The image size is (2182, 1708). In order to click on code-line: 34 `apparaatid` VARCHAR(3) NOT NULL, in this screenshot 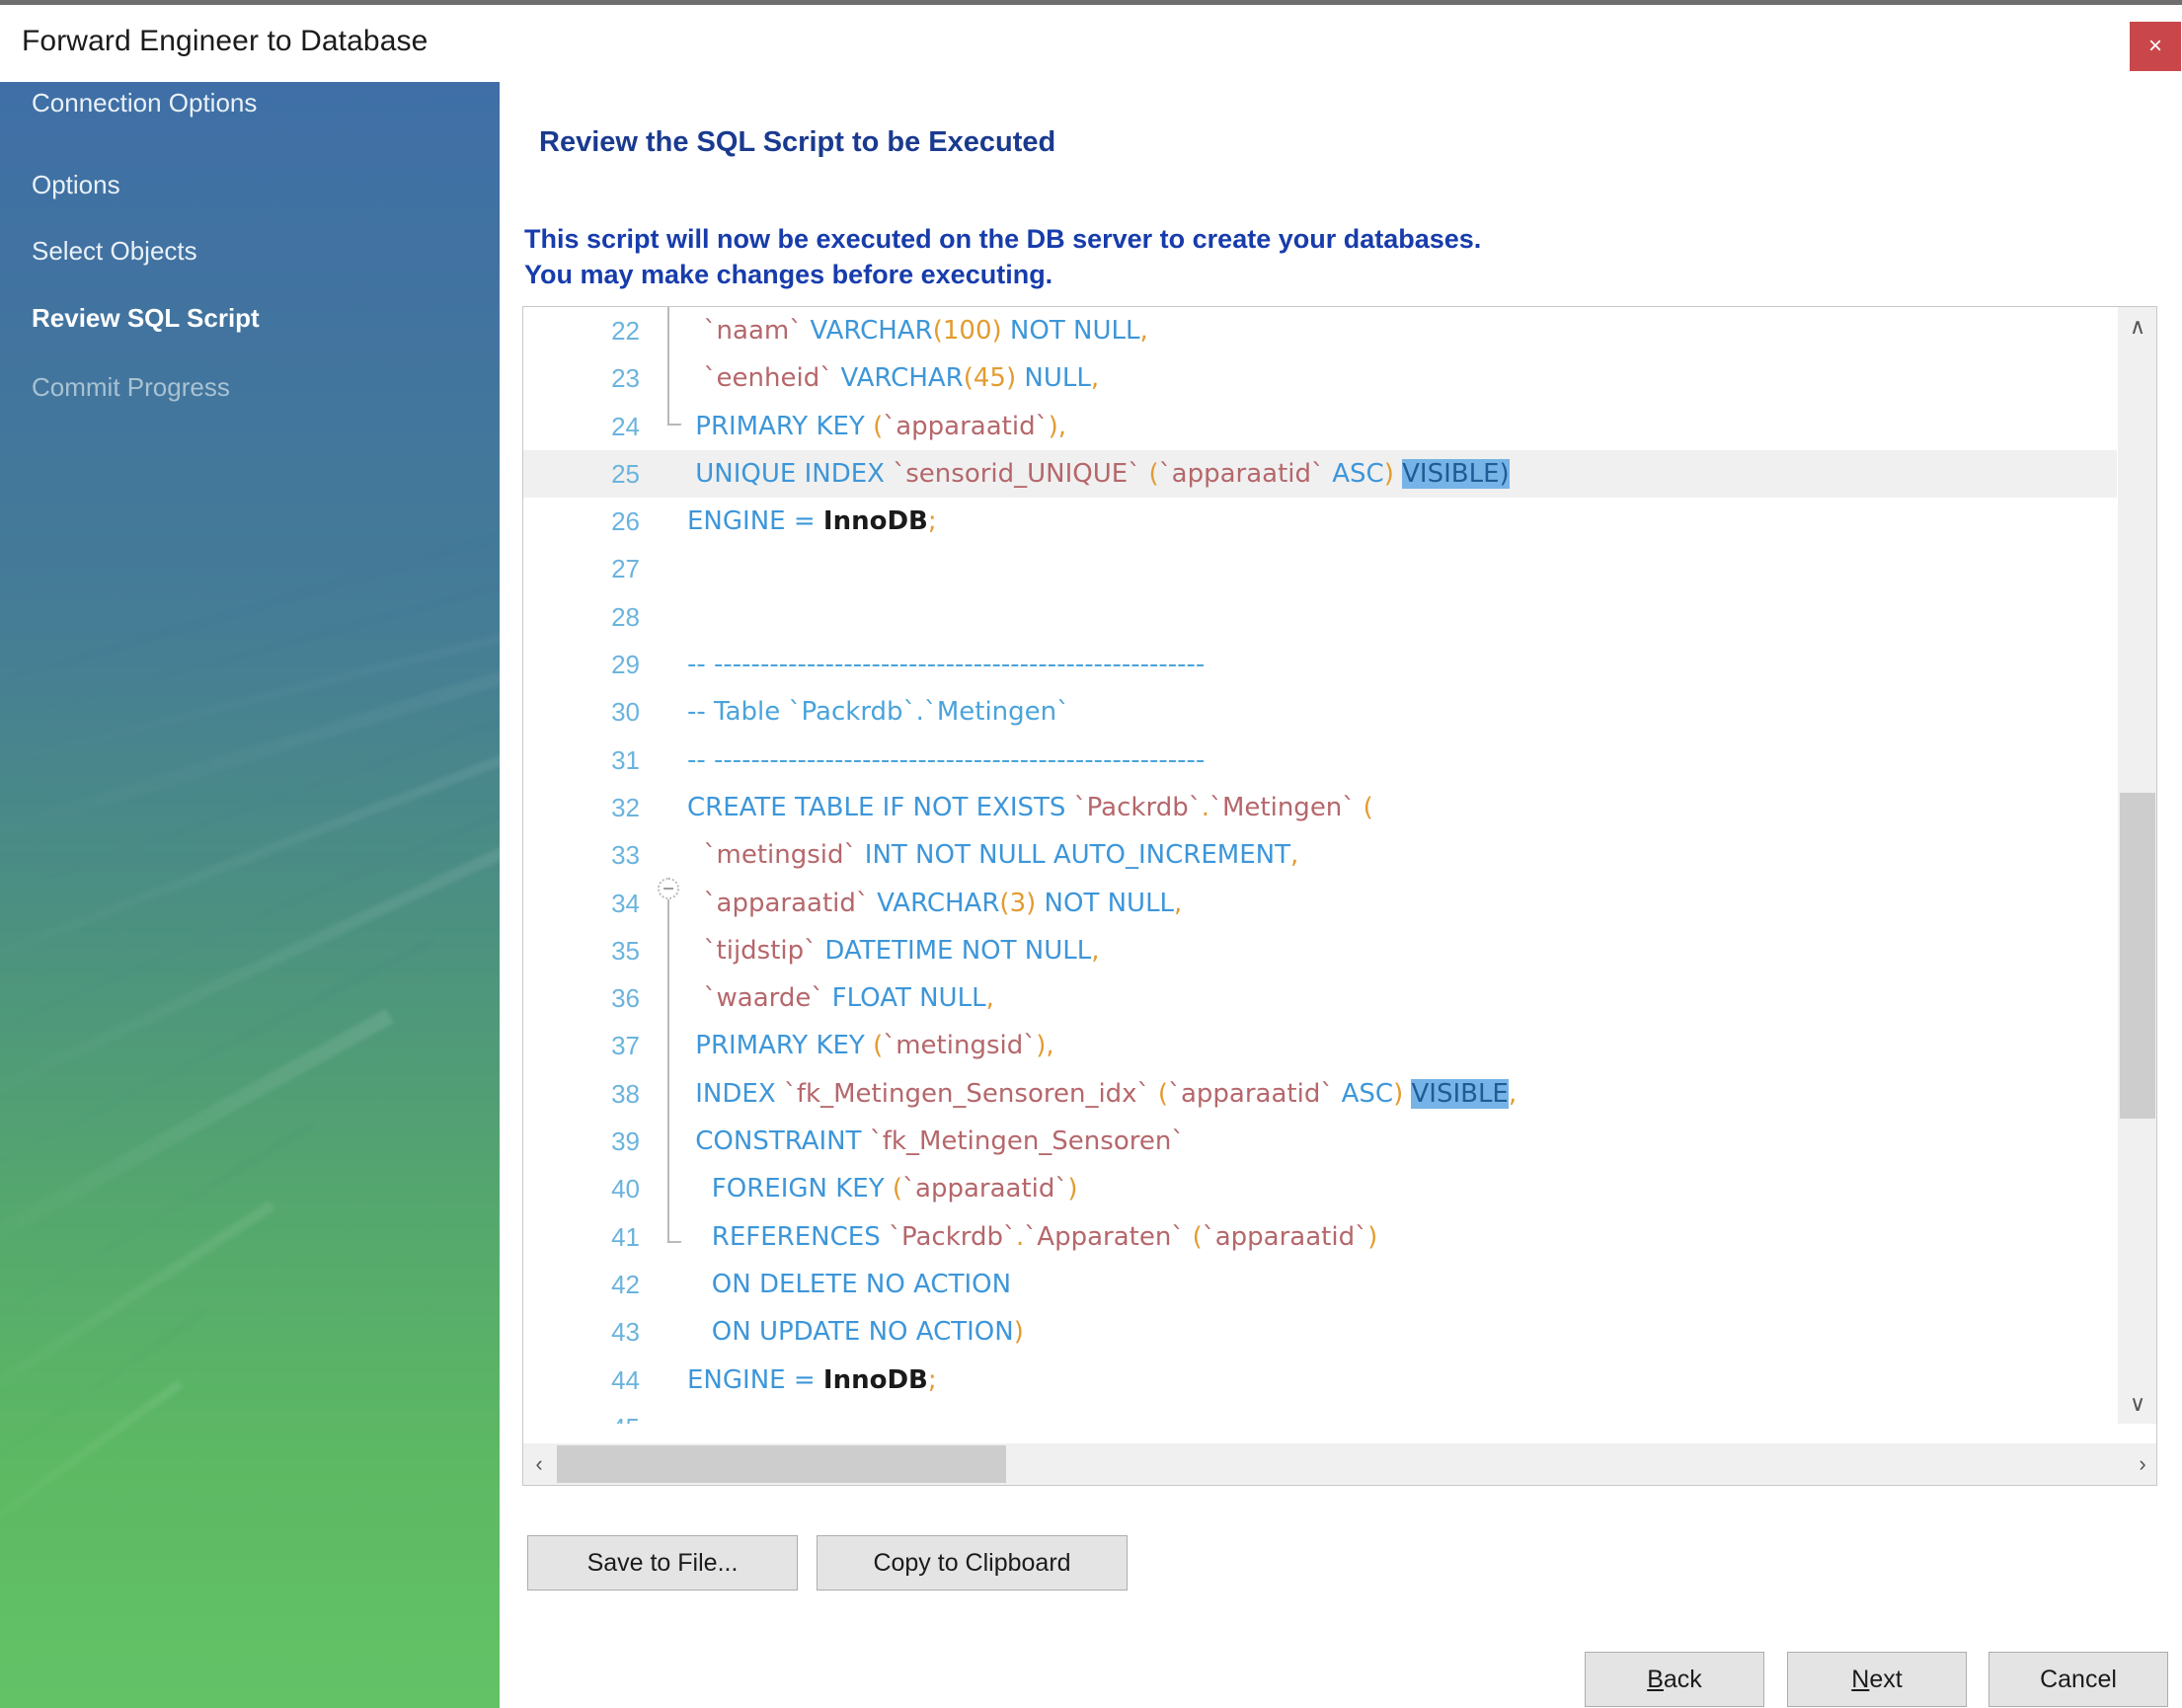, I will do `click(1320, 903)`.